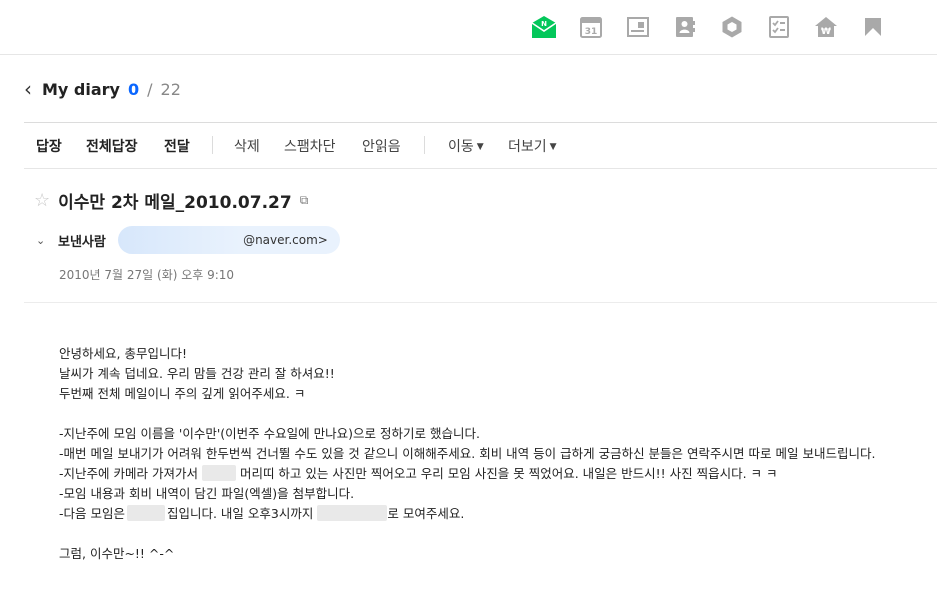  I want to click on more-dropdown: 더보기 ▼, so click(532, 146).